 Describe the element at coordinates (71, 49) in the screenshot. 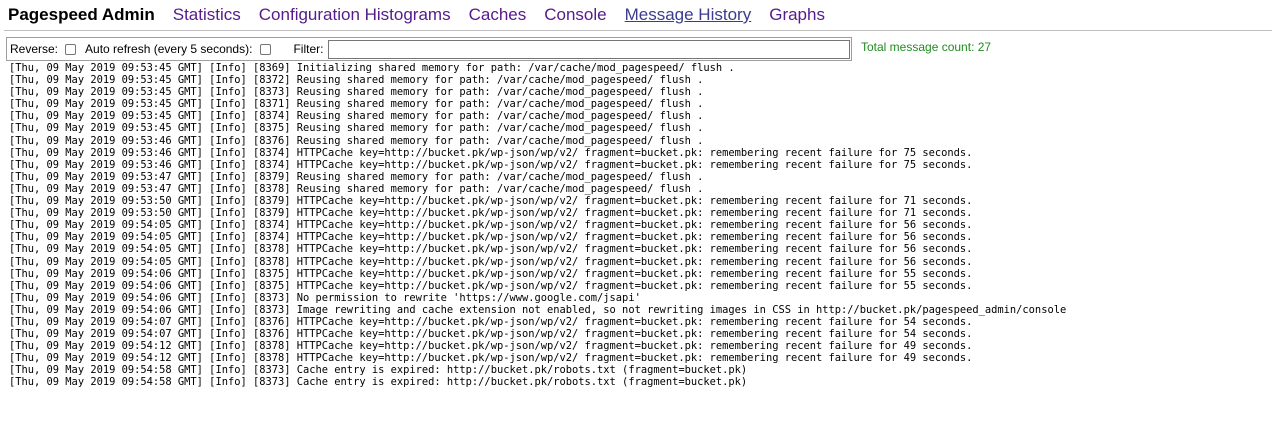

I see `reverse-checkbox` at that location.